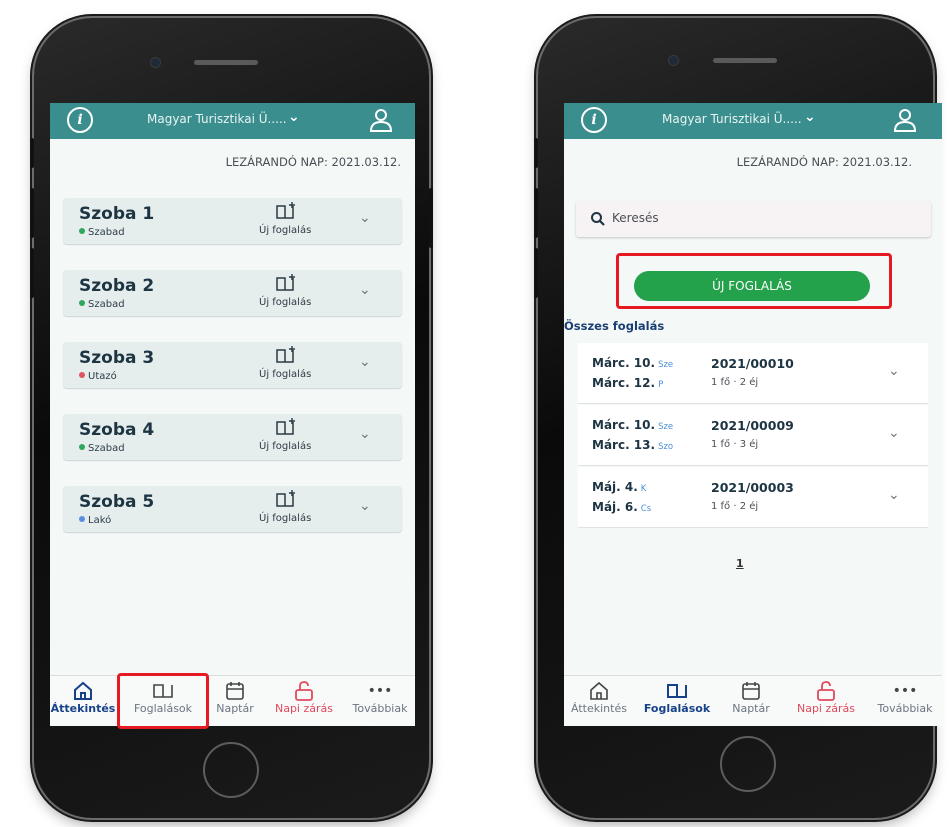  I want to click on booking-meta: 1 fő · 3 éj, so click(735, 444).